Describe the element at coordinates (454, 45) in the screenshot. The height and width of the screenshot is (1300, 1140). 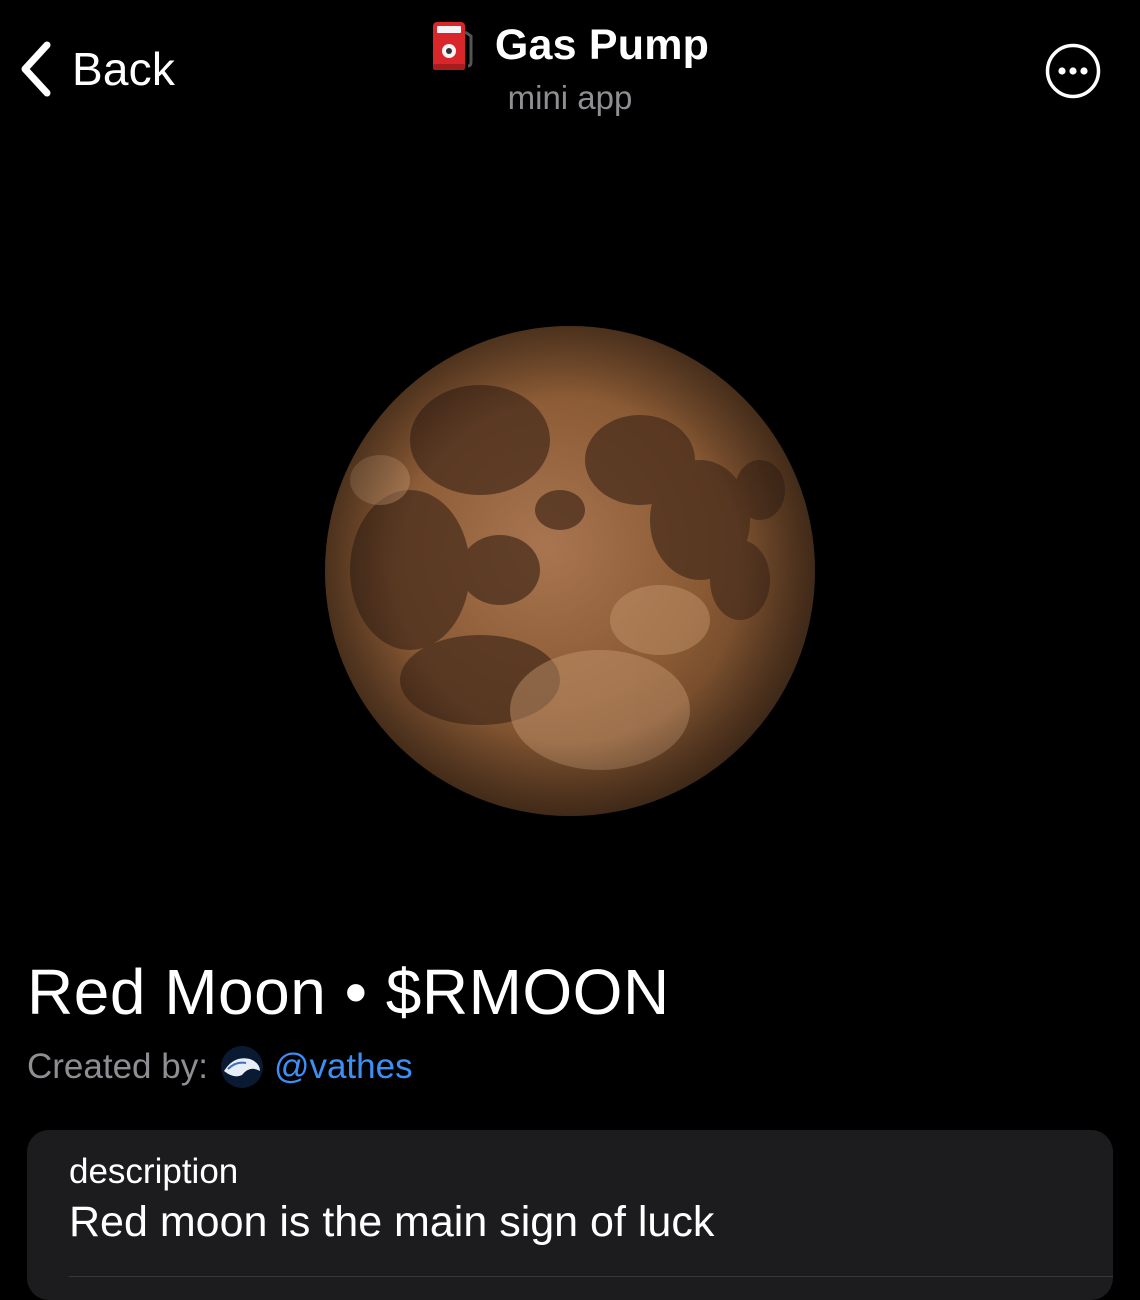
I see `fuel-pump-icon` at that location.